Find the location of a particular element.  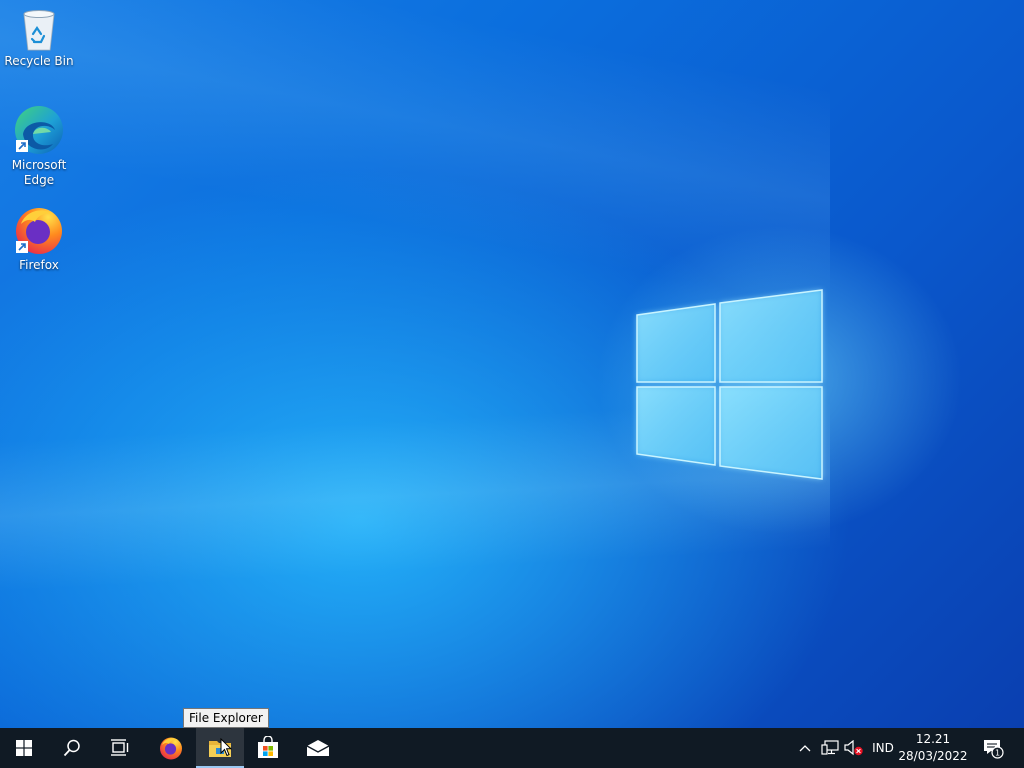

clock-date: 28/03/2022 is located at coordinates (933, 756).